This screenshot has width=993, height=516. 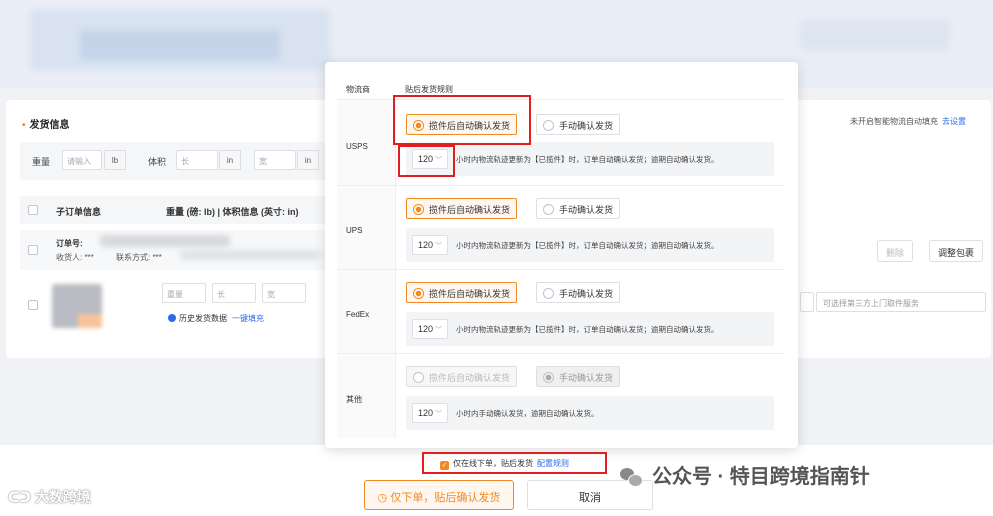 What do you see at coordinates (172, 318) in the screenshot?
I see `info-icon` at bounding box center [172, 318].